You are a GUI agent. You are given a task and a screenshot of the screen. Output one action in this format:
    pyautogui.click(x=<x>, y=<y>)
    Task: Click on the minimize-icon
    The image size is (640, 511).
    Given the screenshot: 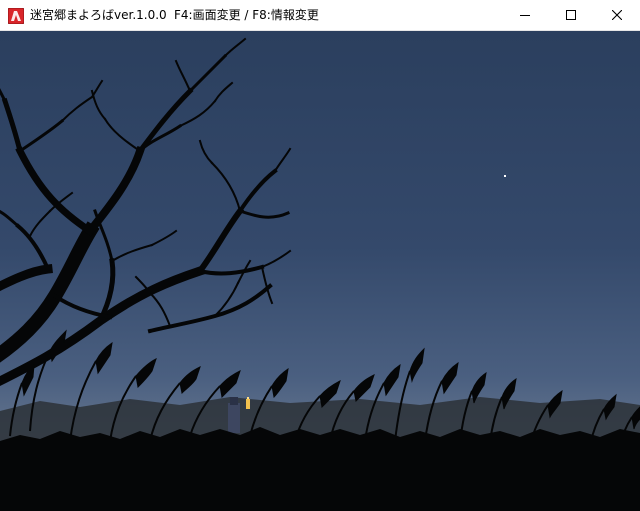 What is the action you would take?
    pyautogui.click(x=525, y=15)
    